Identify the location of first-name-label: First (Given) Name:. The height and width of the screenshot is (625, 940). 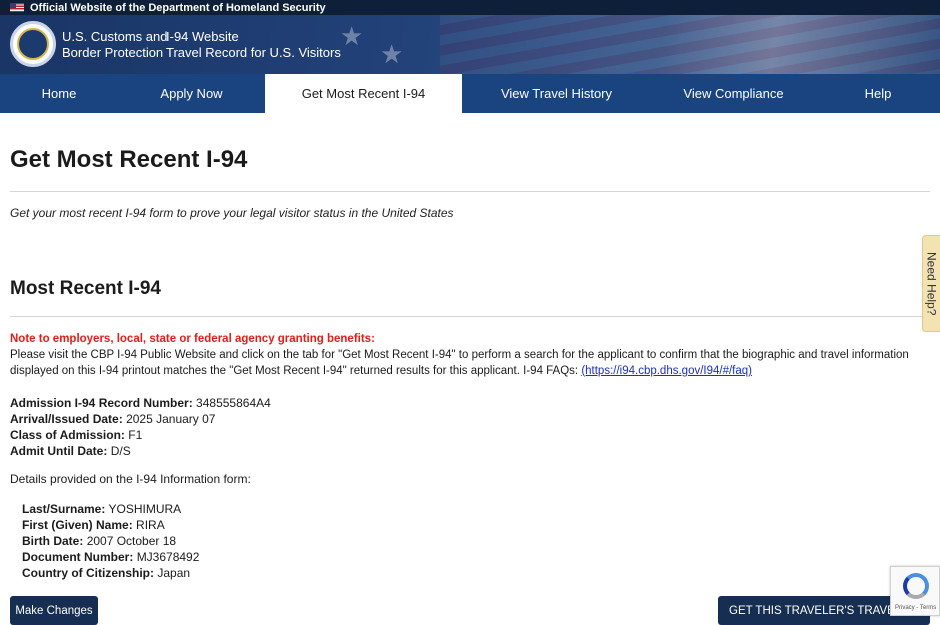
(77, 525).